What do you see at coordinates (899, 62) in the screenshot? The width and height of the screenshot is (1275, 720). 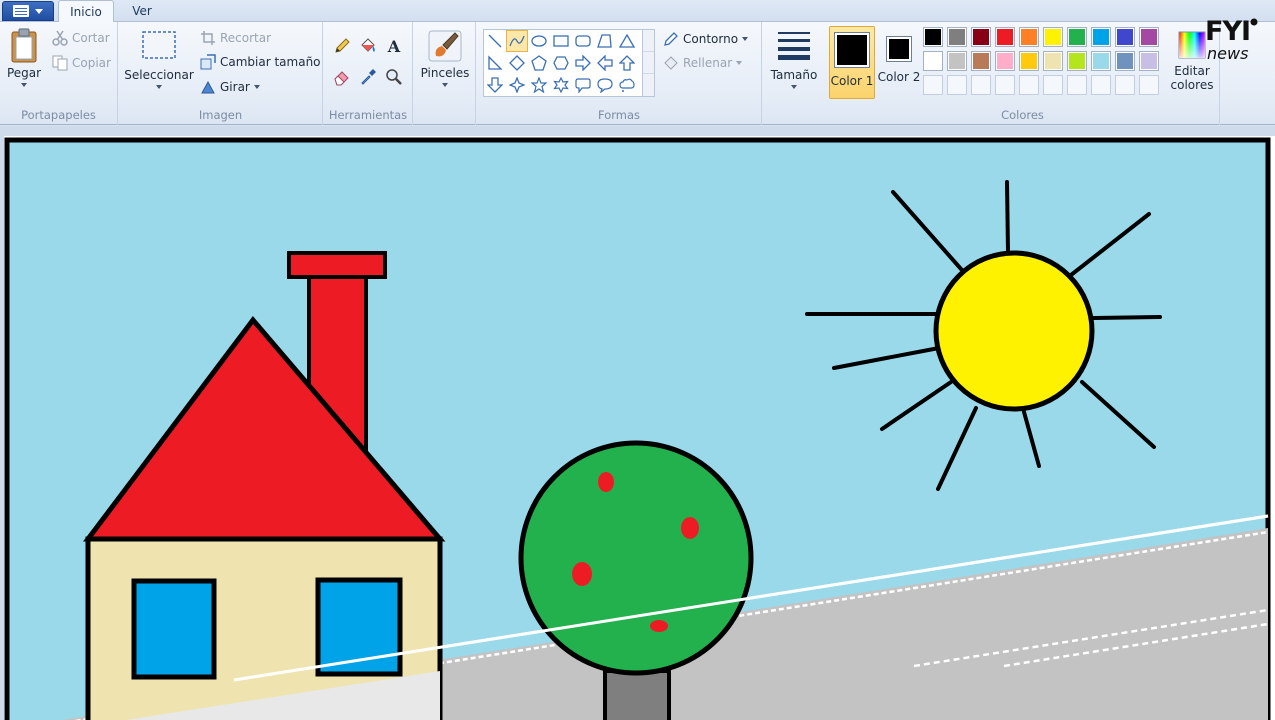 I see `color2-selector: Color 2` at bounding box center [899, 62].